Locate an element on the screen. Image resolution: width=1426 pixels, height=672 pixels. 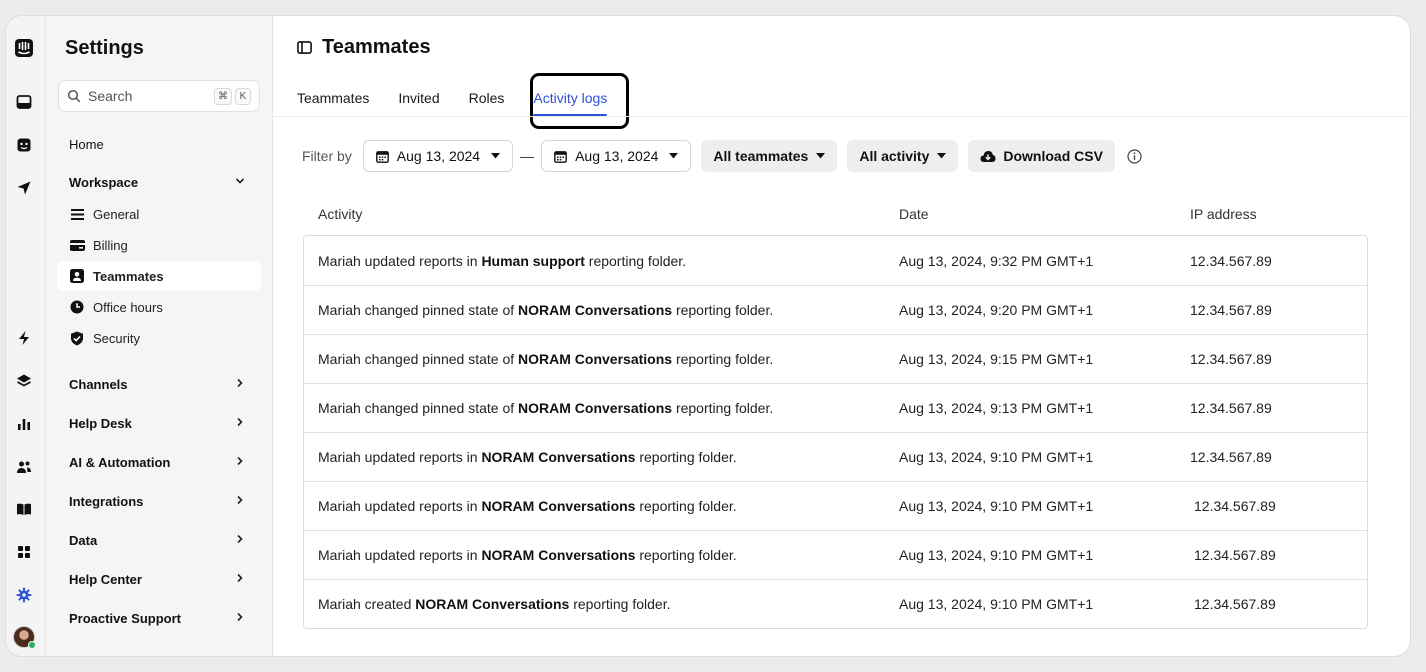
shortcut-k-key: K is located at coordinates (243, 96).